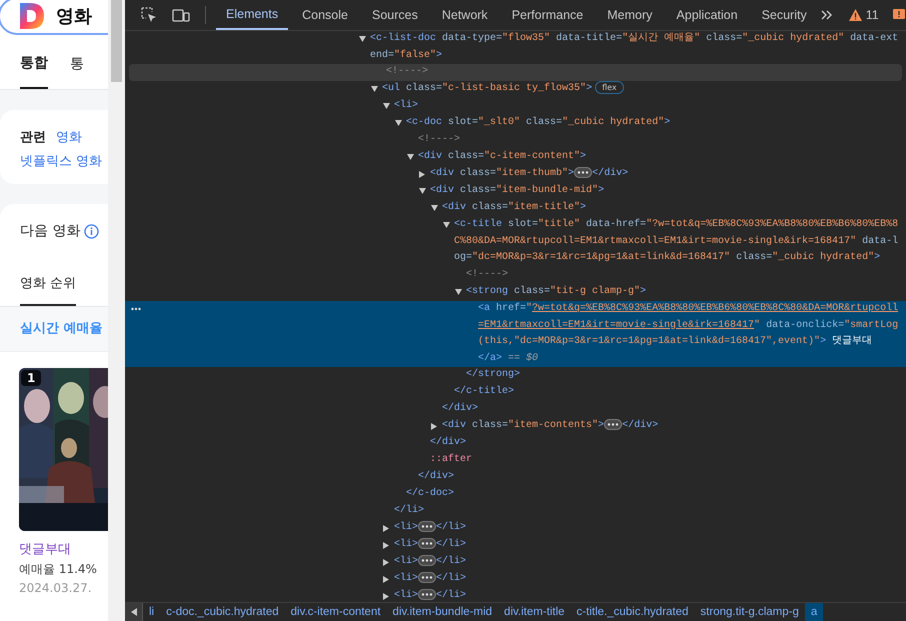  What do you see at coordinates (77, 69) in the screenshot?
I see `search-tab: 통` at bounding box center [77, 69].